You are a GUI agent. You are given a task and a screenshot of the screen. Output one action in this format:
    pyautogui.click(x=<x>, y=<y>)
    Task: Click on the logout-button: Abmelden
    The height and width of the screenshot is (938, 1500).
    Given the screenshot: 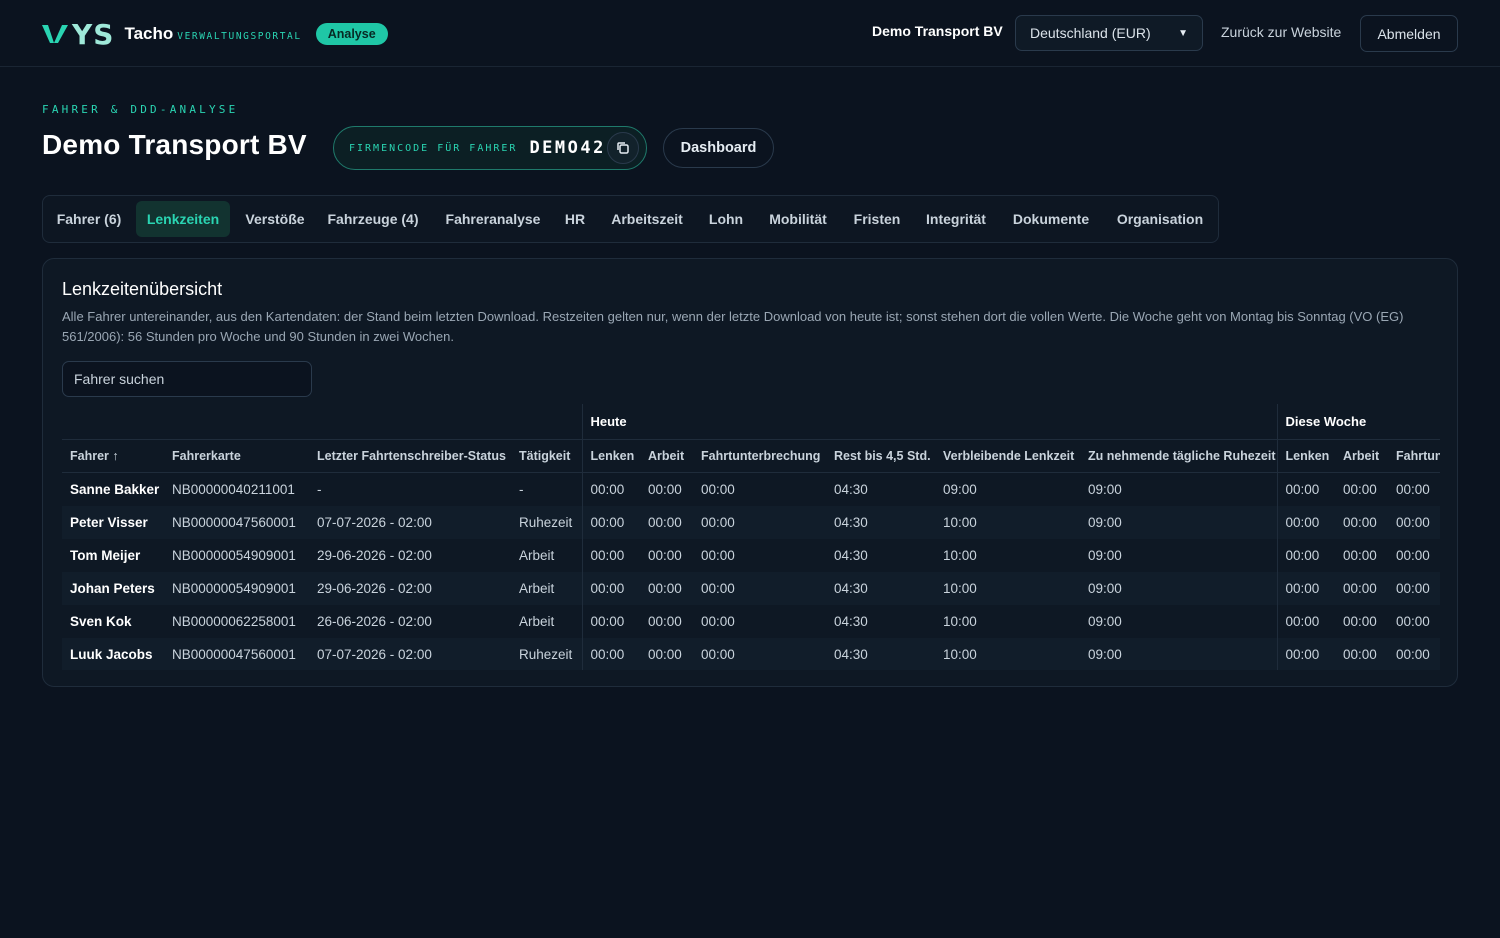 What is the action you would take?
    pyautogui.click(x=1409, y=33)
    